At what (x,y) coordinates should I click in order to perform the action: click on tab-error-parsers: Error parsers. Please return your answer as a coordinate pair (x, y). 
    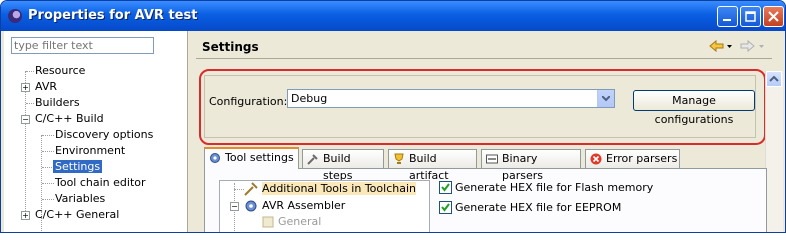
    Looking at the image, I should click on (632, 158).